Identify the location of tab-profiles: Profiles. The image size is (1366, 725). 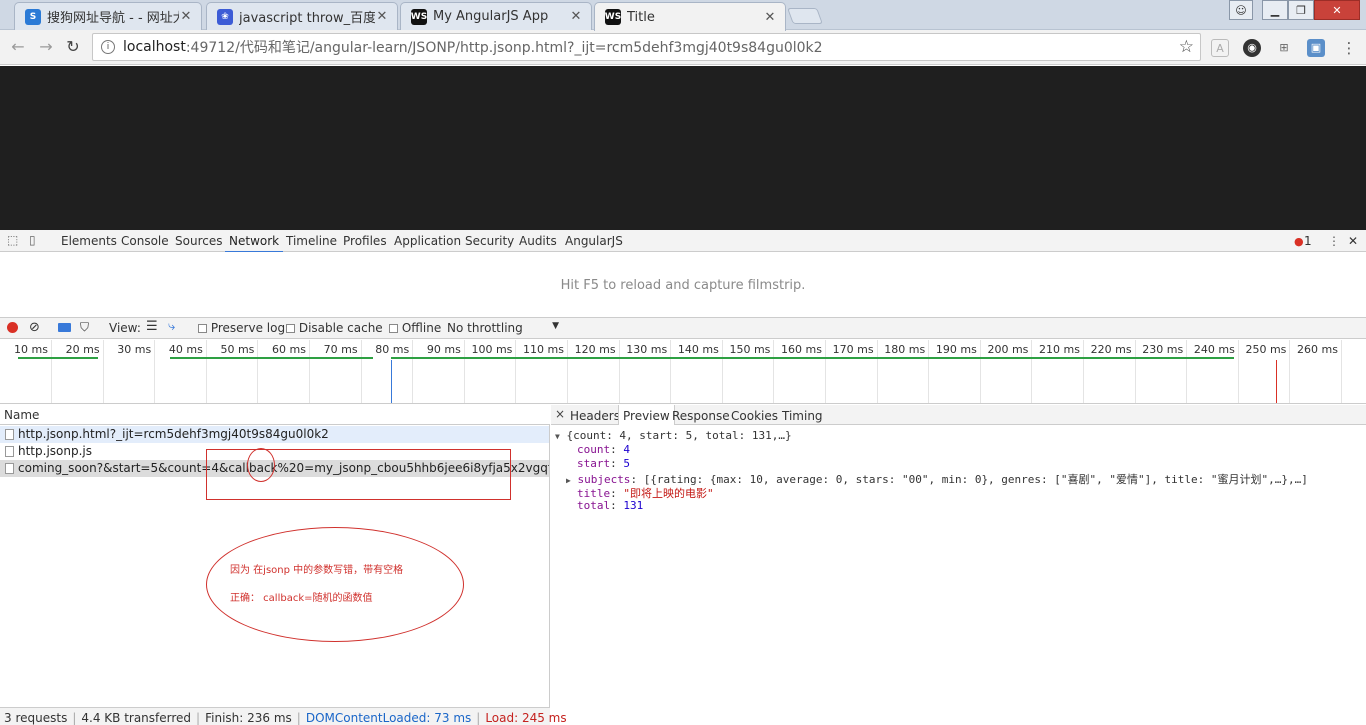
(365, 241).